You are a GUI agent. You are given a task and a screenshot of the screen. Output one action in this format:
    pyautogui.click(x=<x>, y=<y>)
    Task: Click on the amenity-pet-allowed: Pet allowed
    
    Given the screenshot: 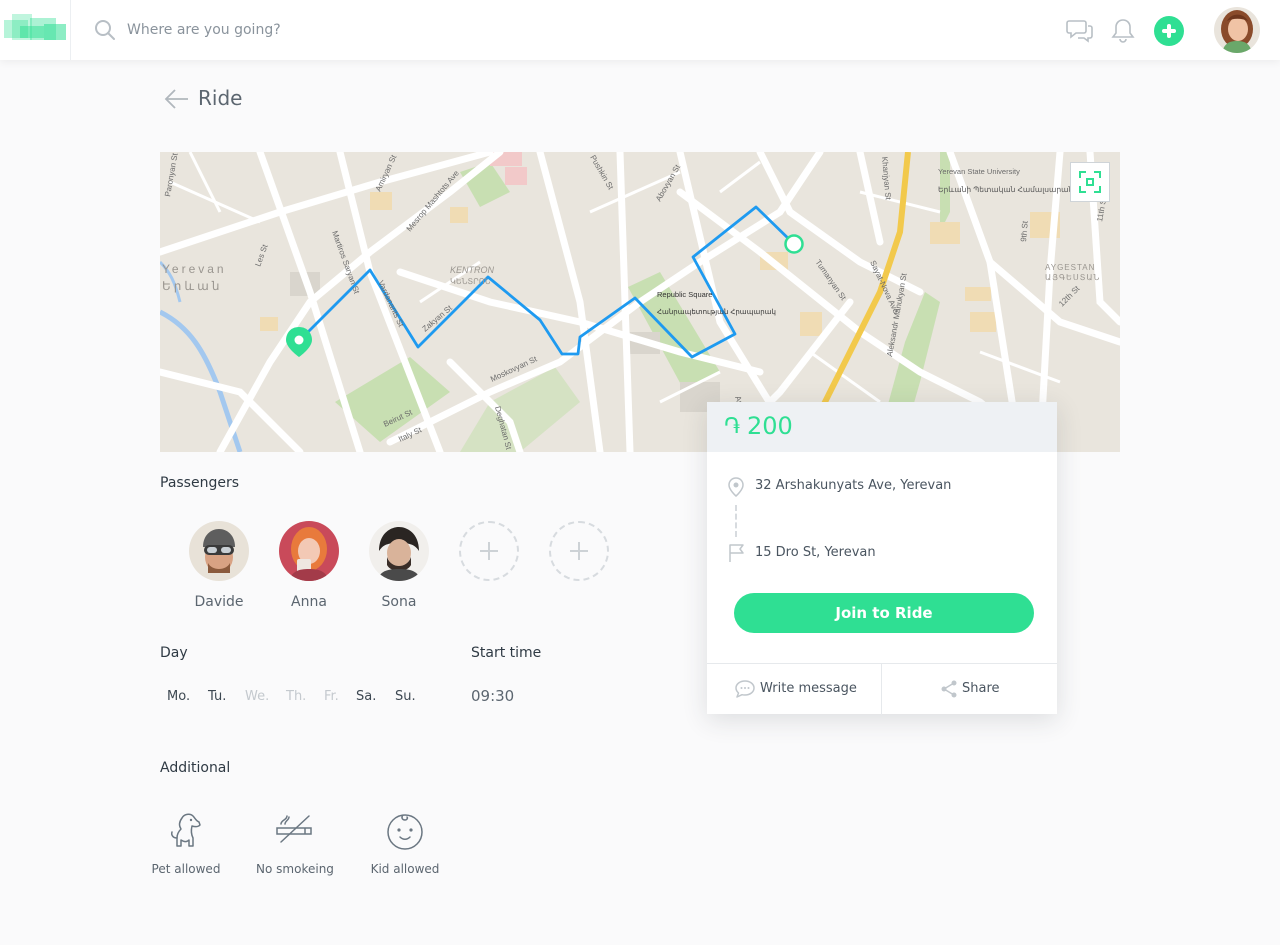 What is the action you would take?
    pyautogui.click(x=186, y=842)
    